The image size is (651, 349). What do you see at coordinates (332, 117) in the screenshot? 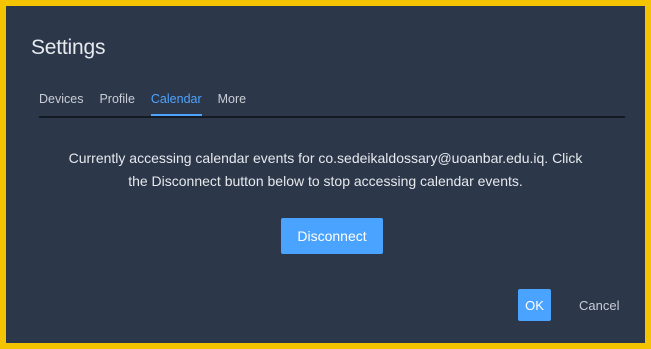
I see `tab-divider` at bounding box center [332, 117].